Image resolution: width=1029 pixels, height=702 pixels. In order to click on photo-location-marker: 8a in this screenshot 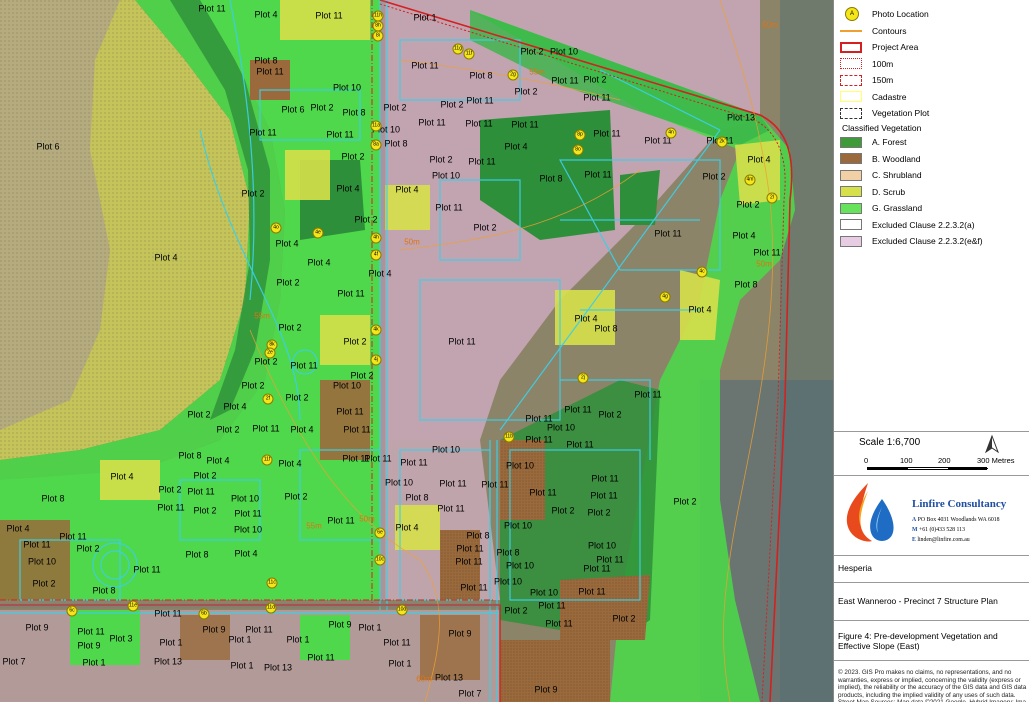, I will do `click(376, 145)`.